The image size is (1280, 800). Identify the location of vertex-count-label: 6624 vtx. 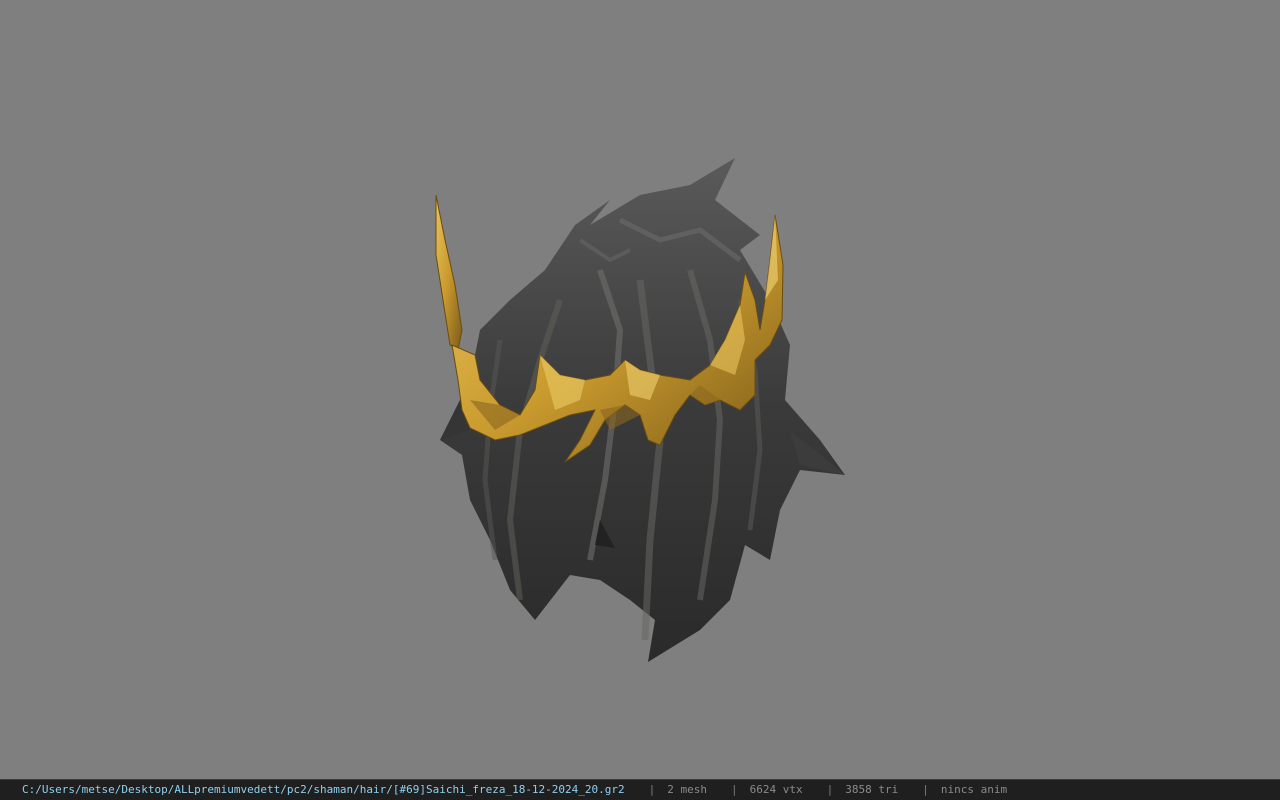
(776, 789).